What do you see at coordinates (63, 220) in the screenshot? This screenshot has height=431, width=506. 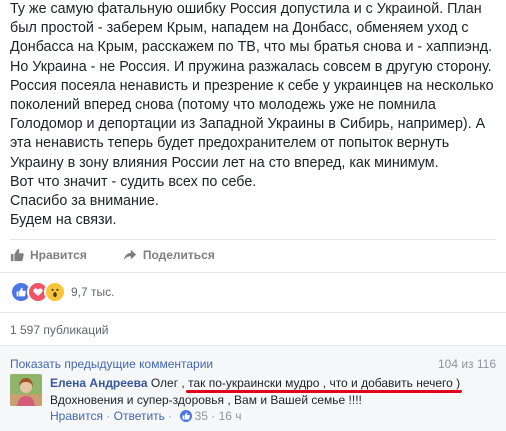 I see `post-line: Будем на связи.` at bounding box center [63, 220].